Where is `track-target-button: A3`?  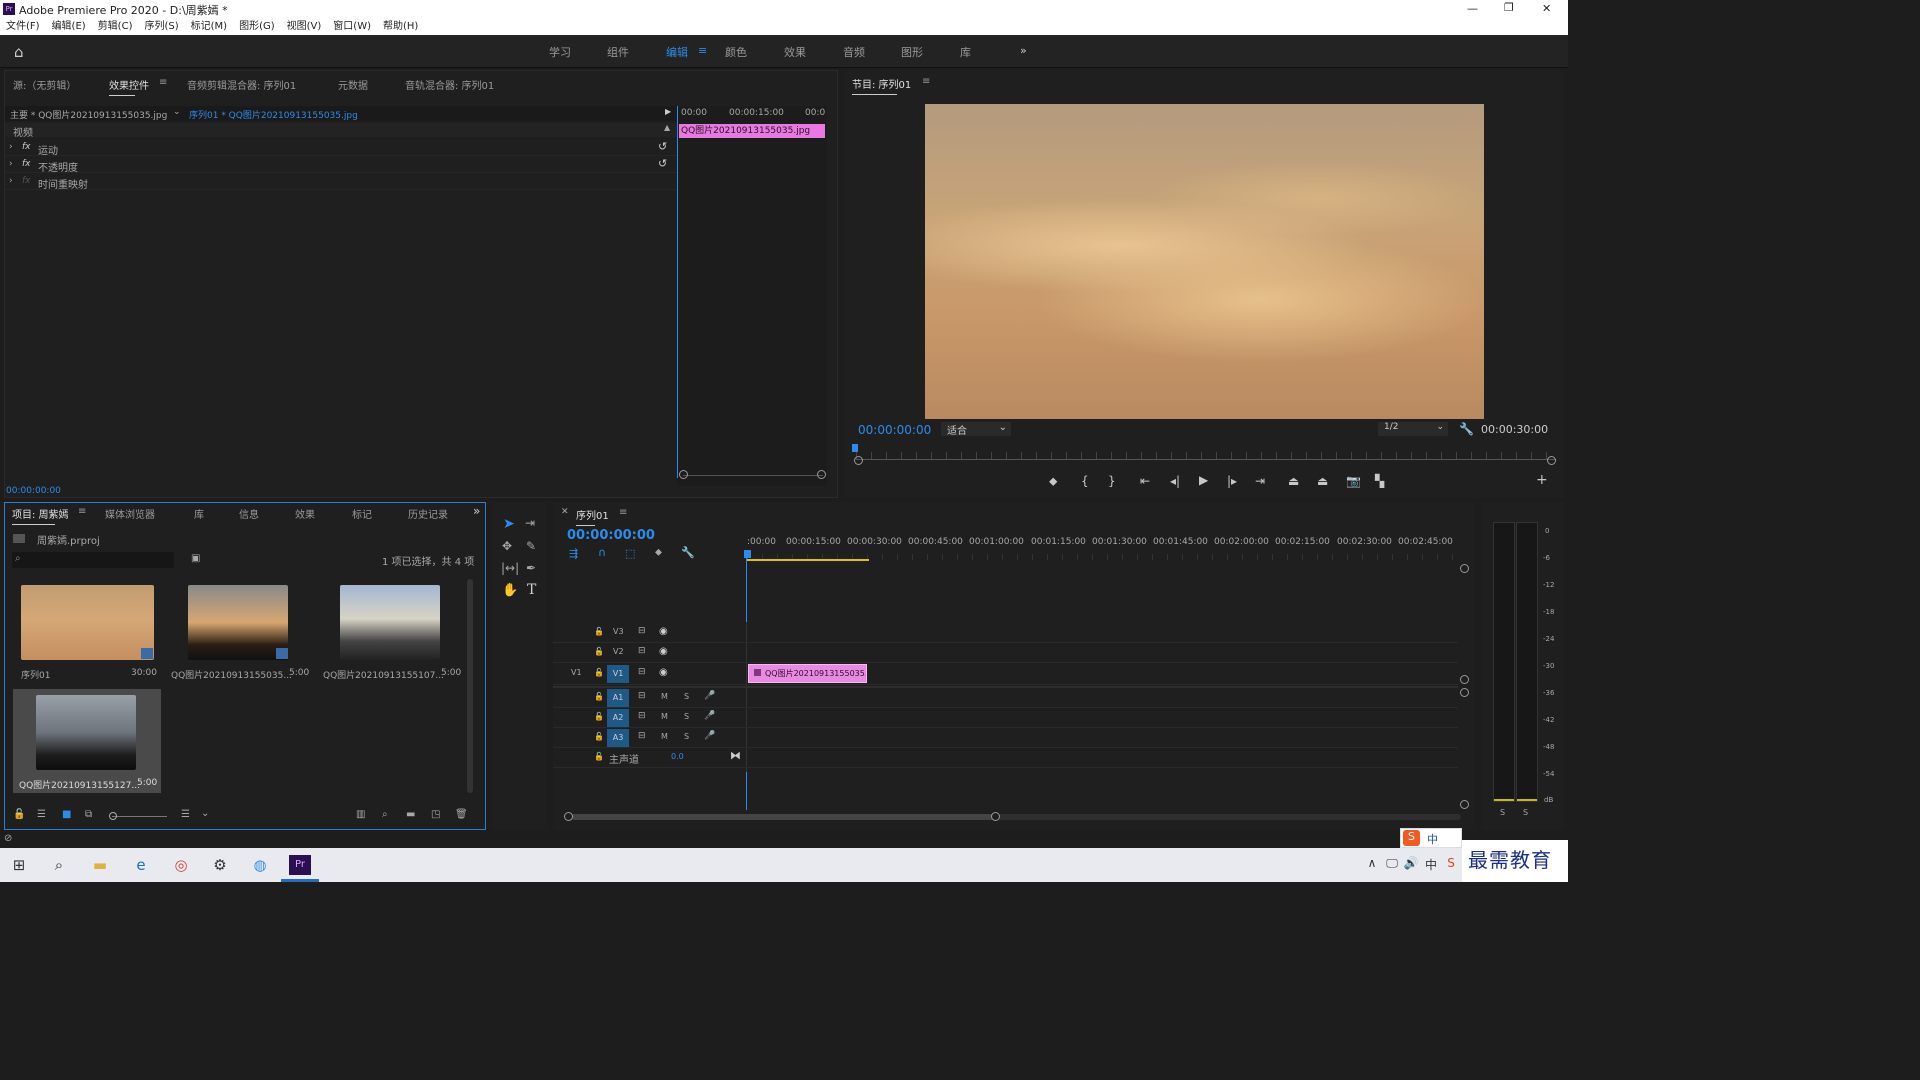
track-target-button: A3 is located at coordinates (618, 738).